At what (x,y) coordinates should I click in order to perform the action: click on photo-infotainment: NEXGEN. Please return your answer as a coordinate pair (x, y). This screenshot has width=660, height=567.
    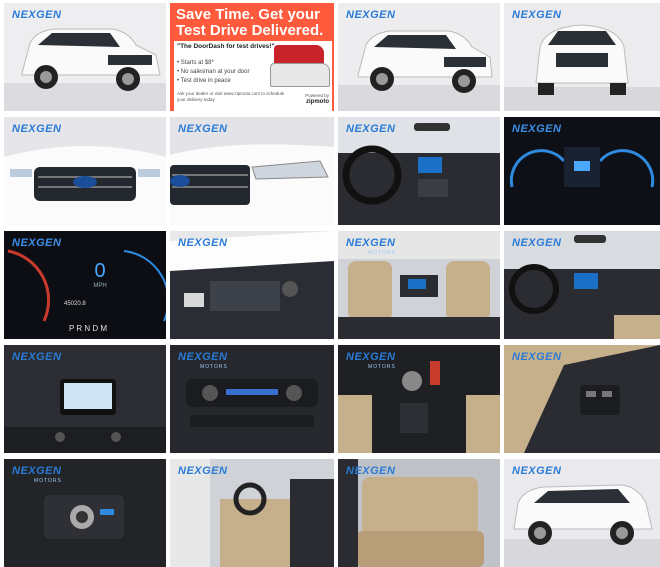
    Looking at the image, I should click on (85, 399).